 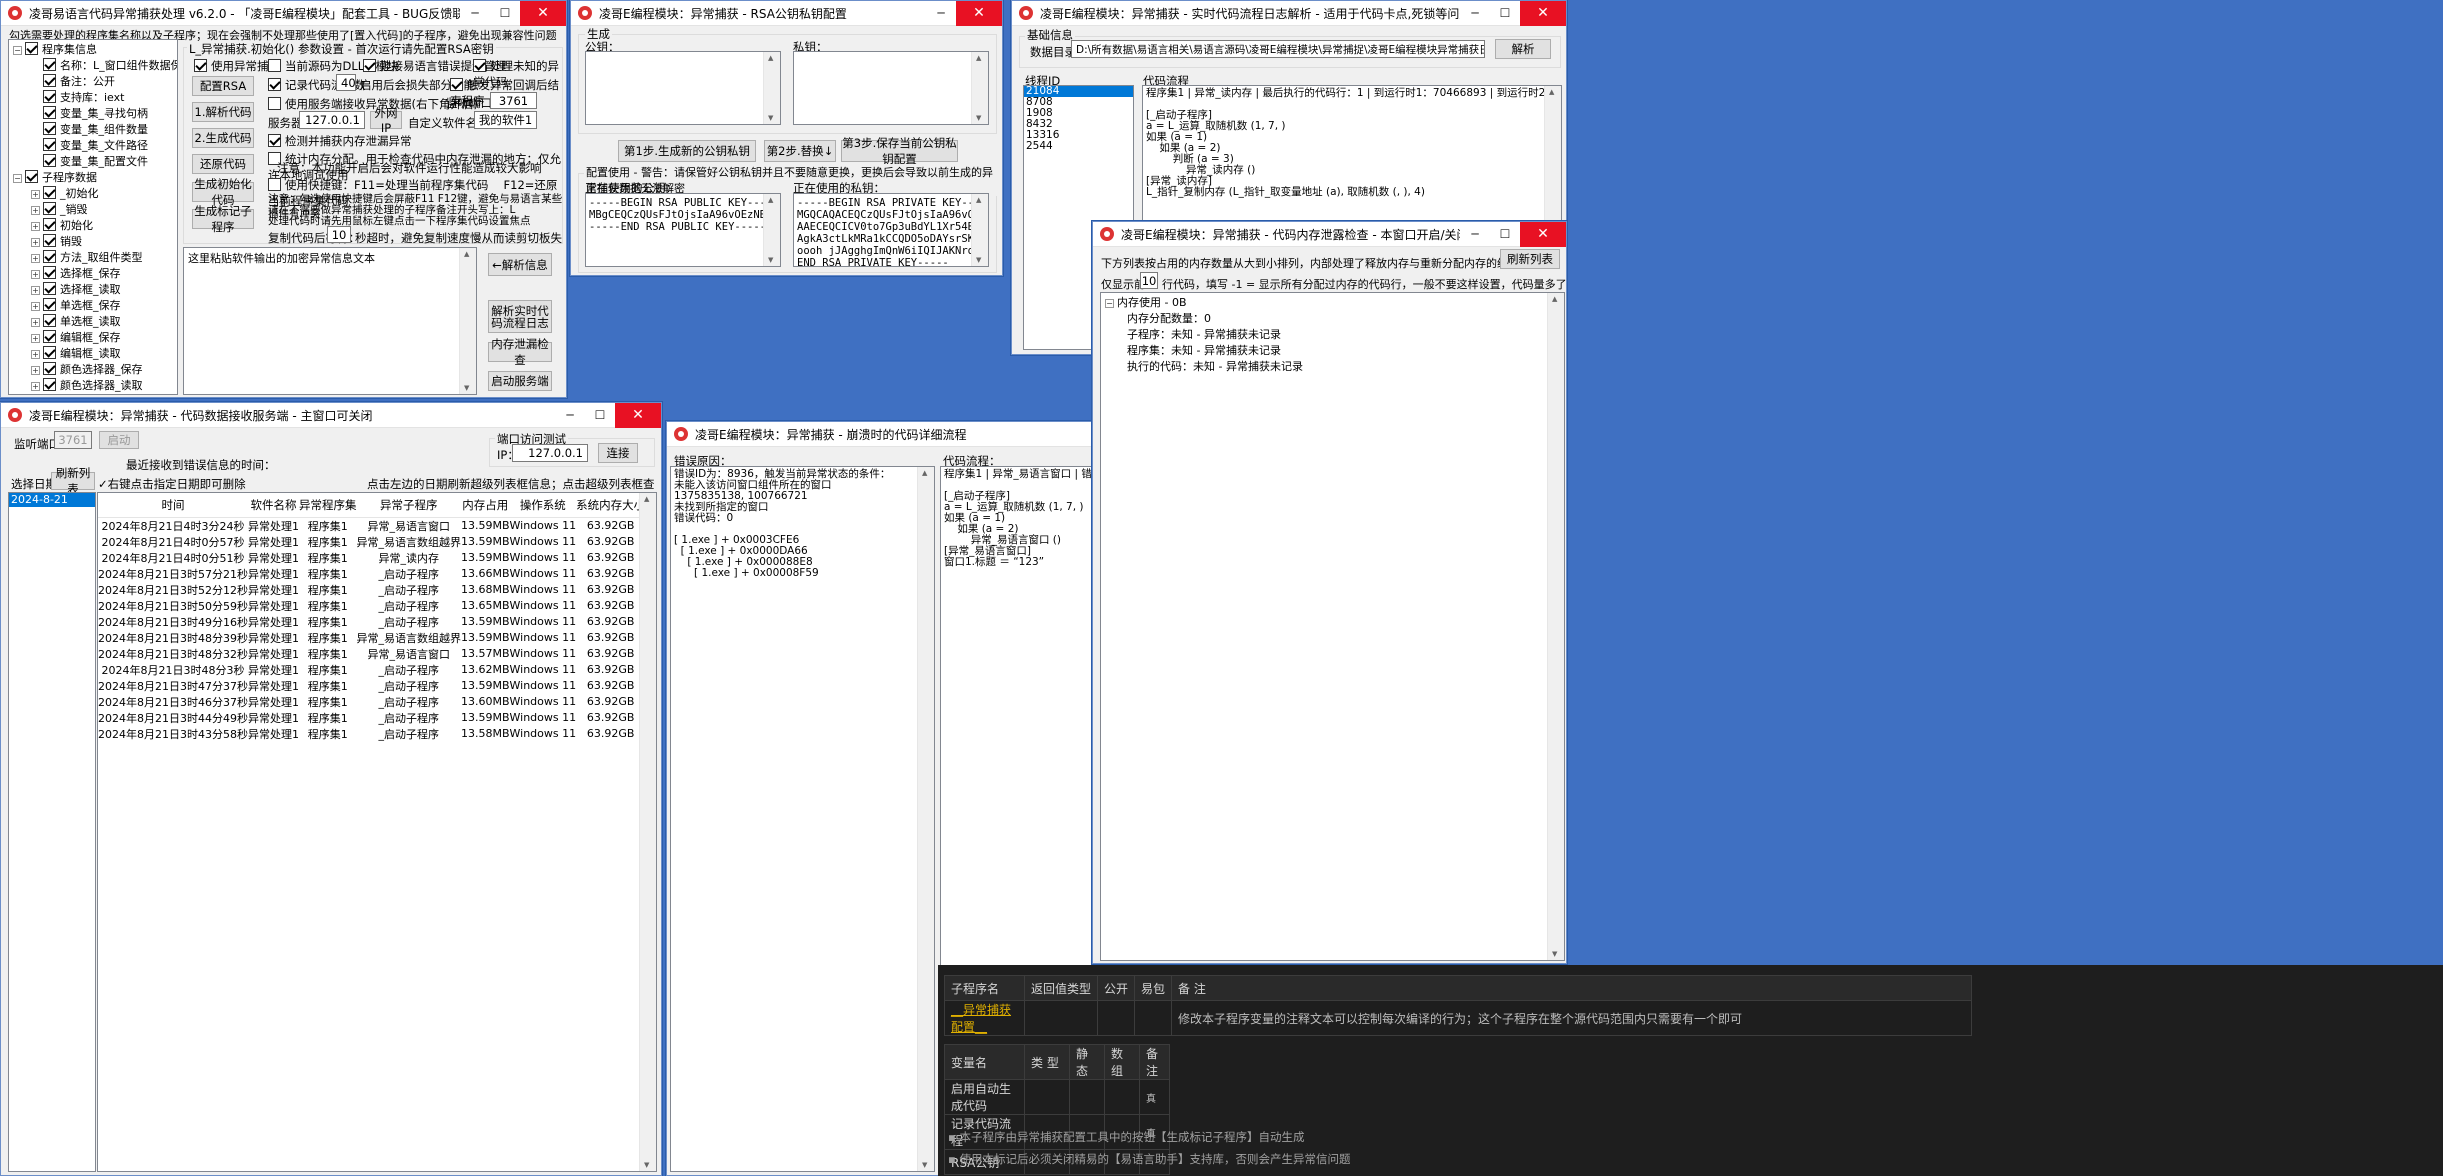 I want to click on memory-tree-item: 程序集：未知 - 异常捕获未记录, so click(x=1343, y=351).